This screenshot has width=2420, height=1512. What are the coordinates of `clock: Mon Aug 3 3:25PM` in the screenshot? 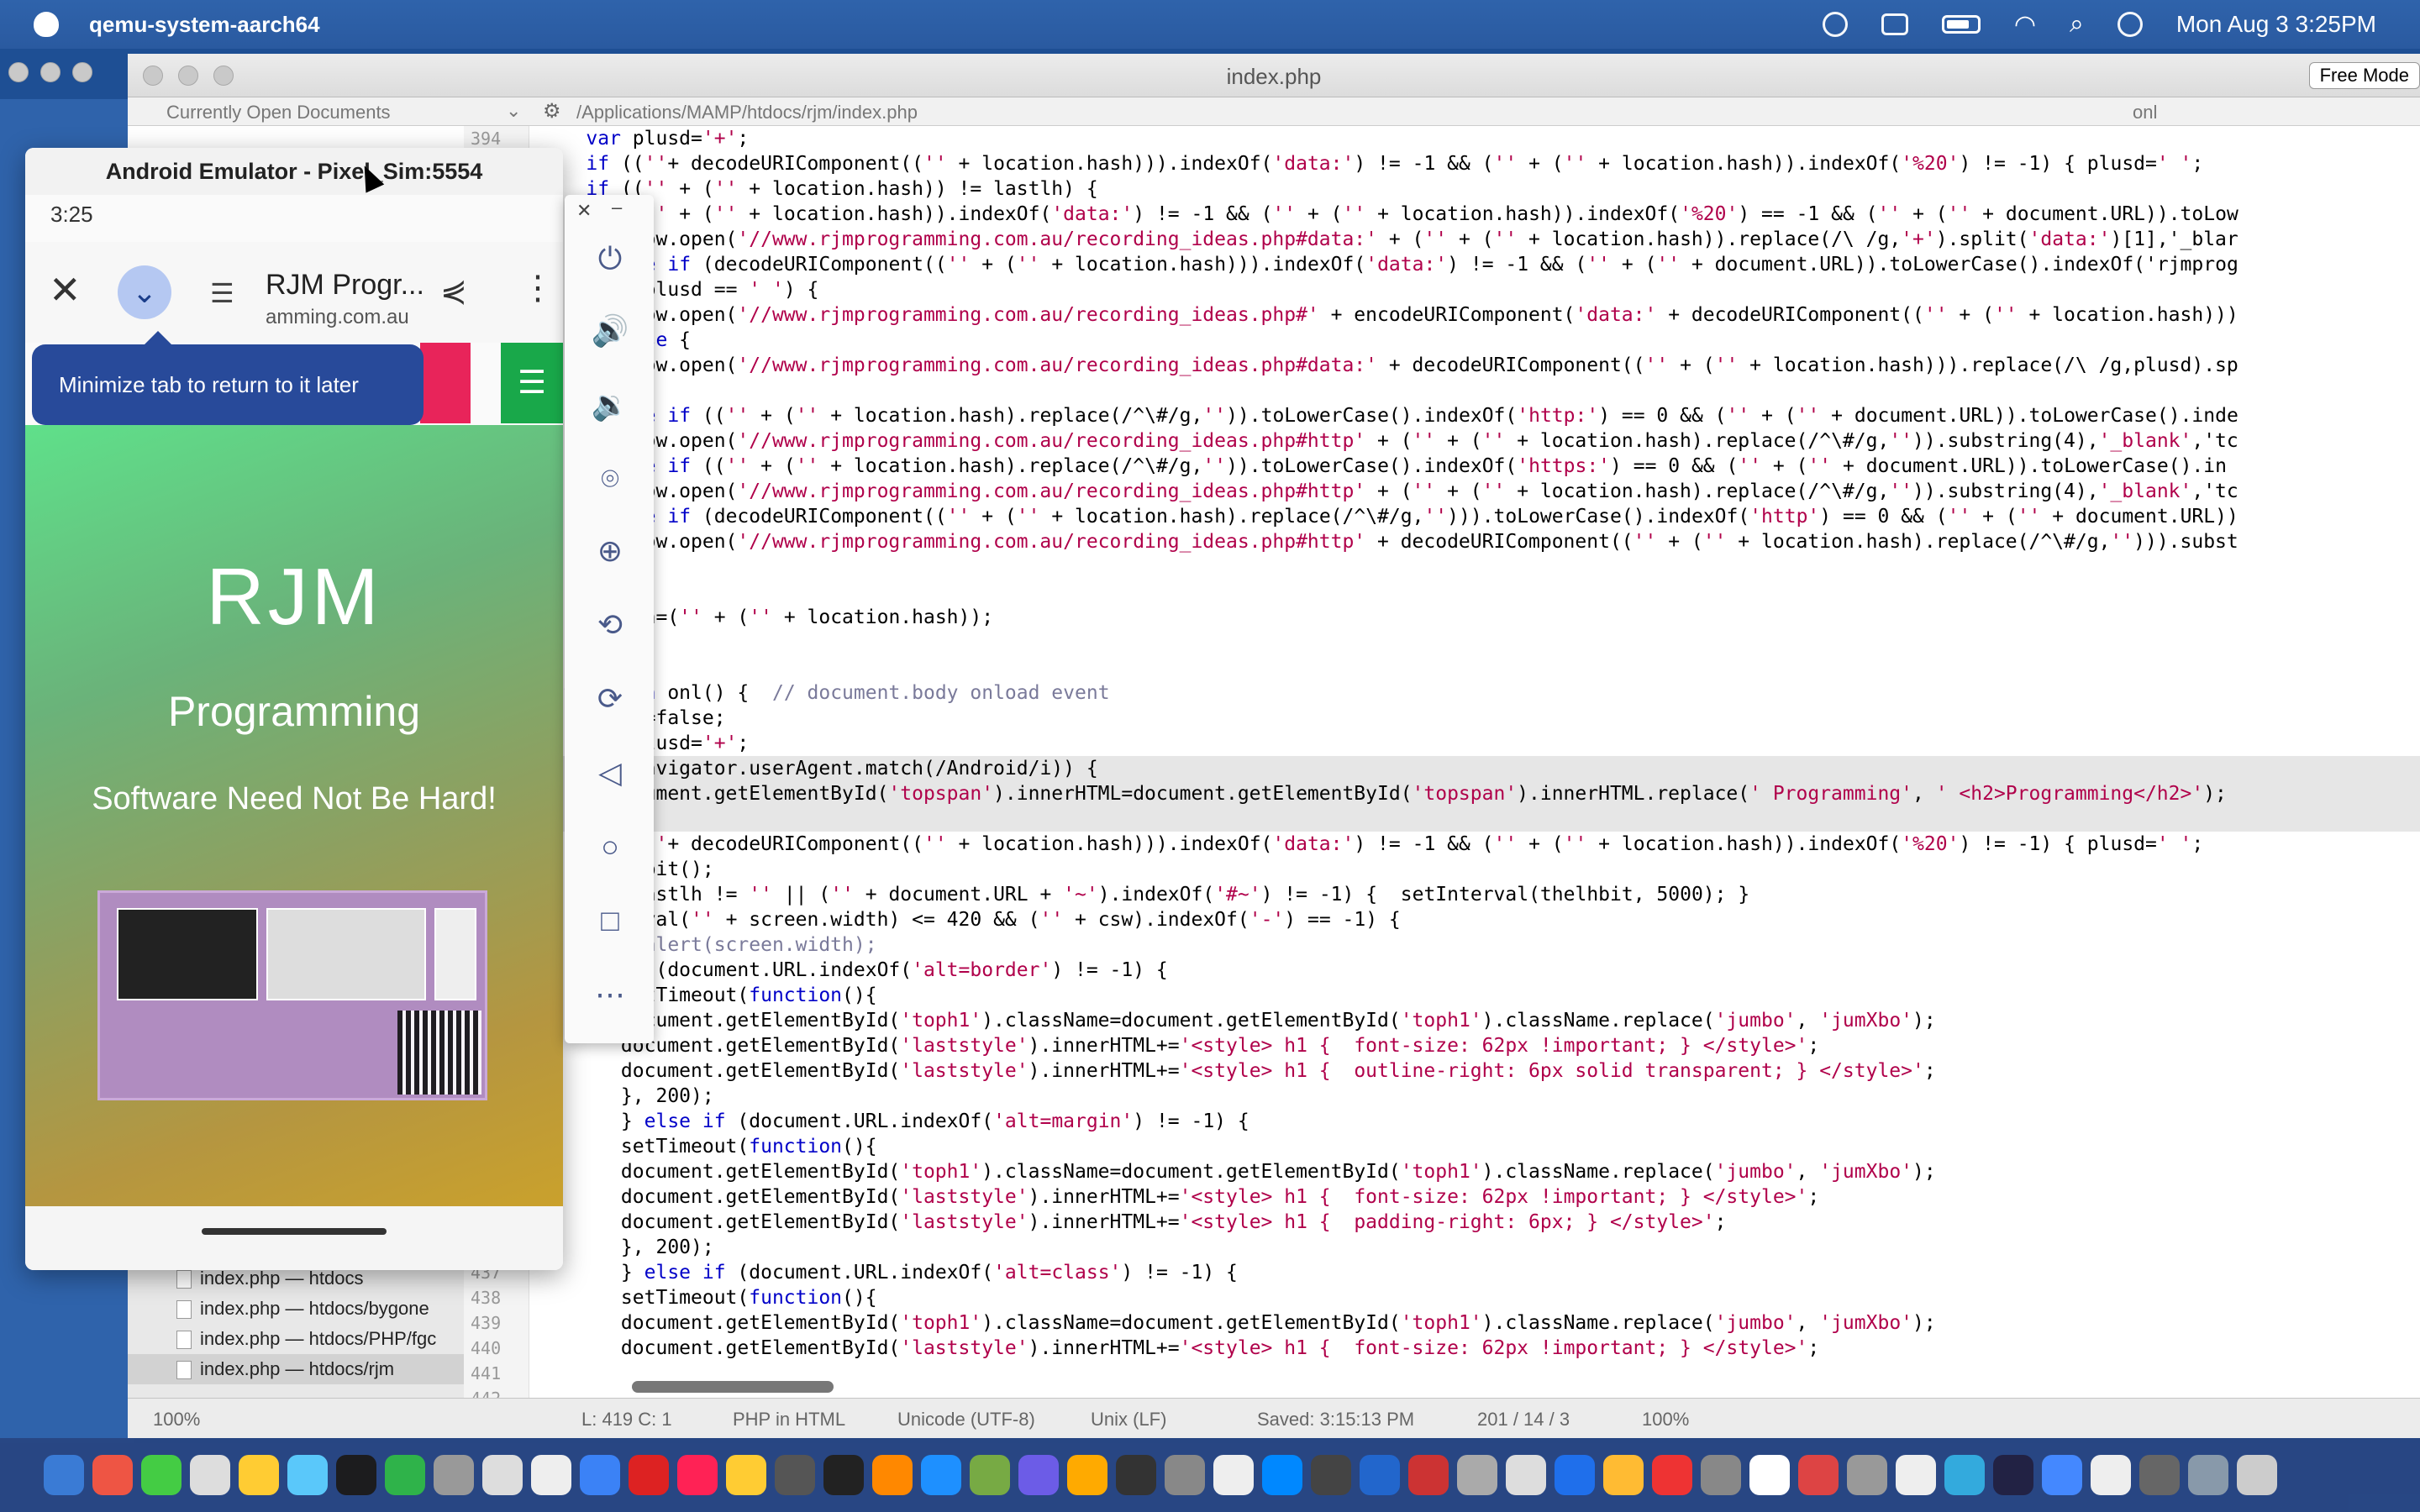 It's located at (2276, 24).